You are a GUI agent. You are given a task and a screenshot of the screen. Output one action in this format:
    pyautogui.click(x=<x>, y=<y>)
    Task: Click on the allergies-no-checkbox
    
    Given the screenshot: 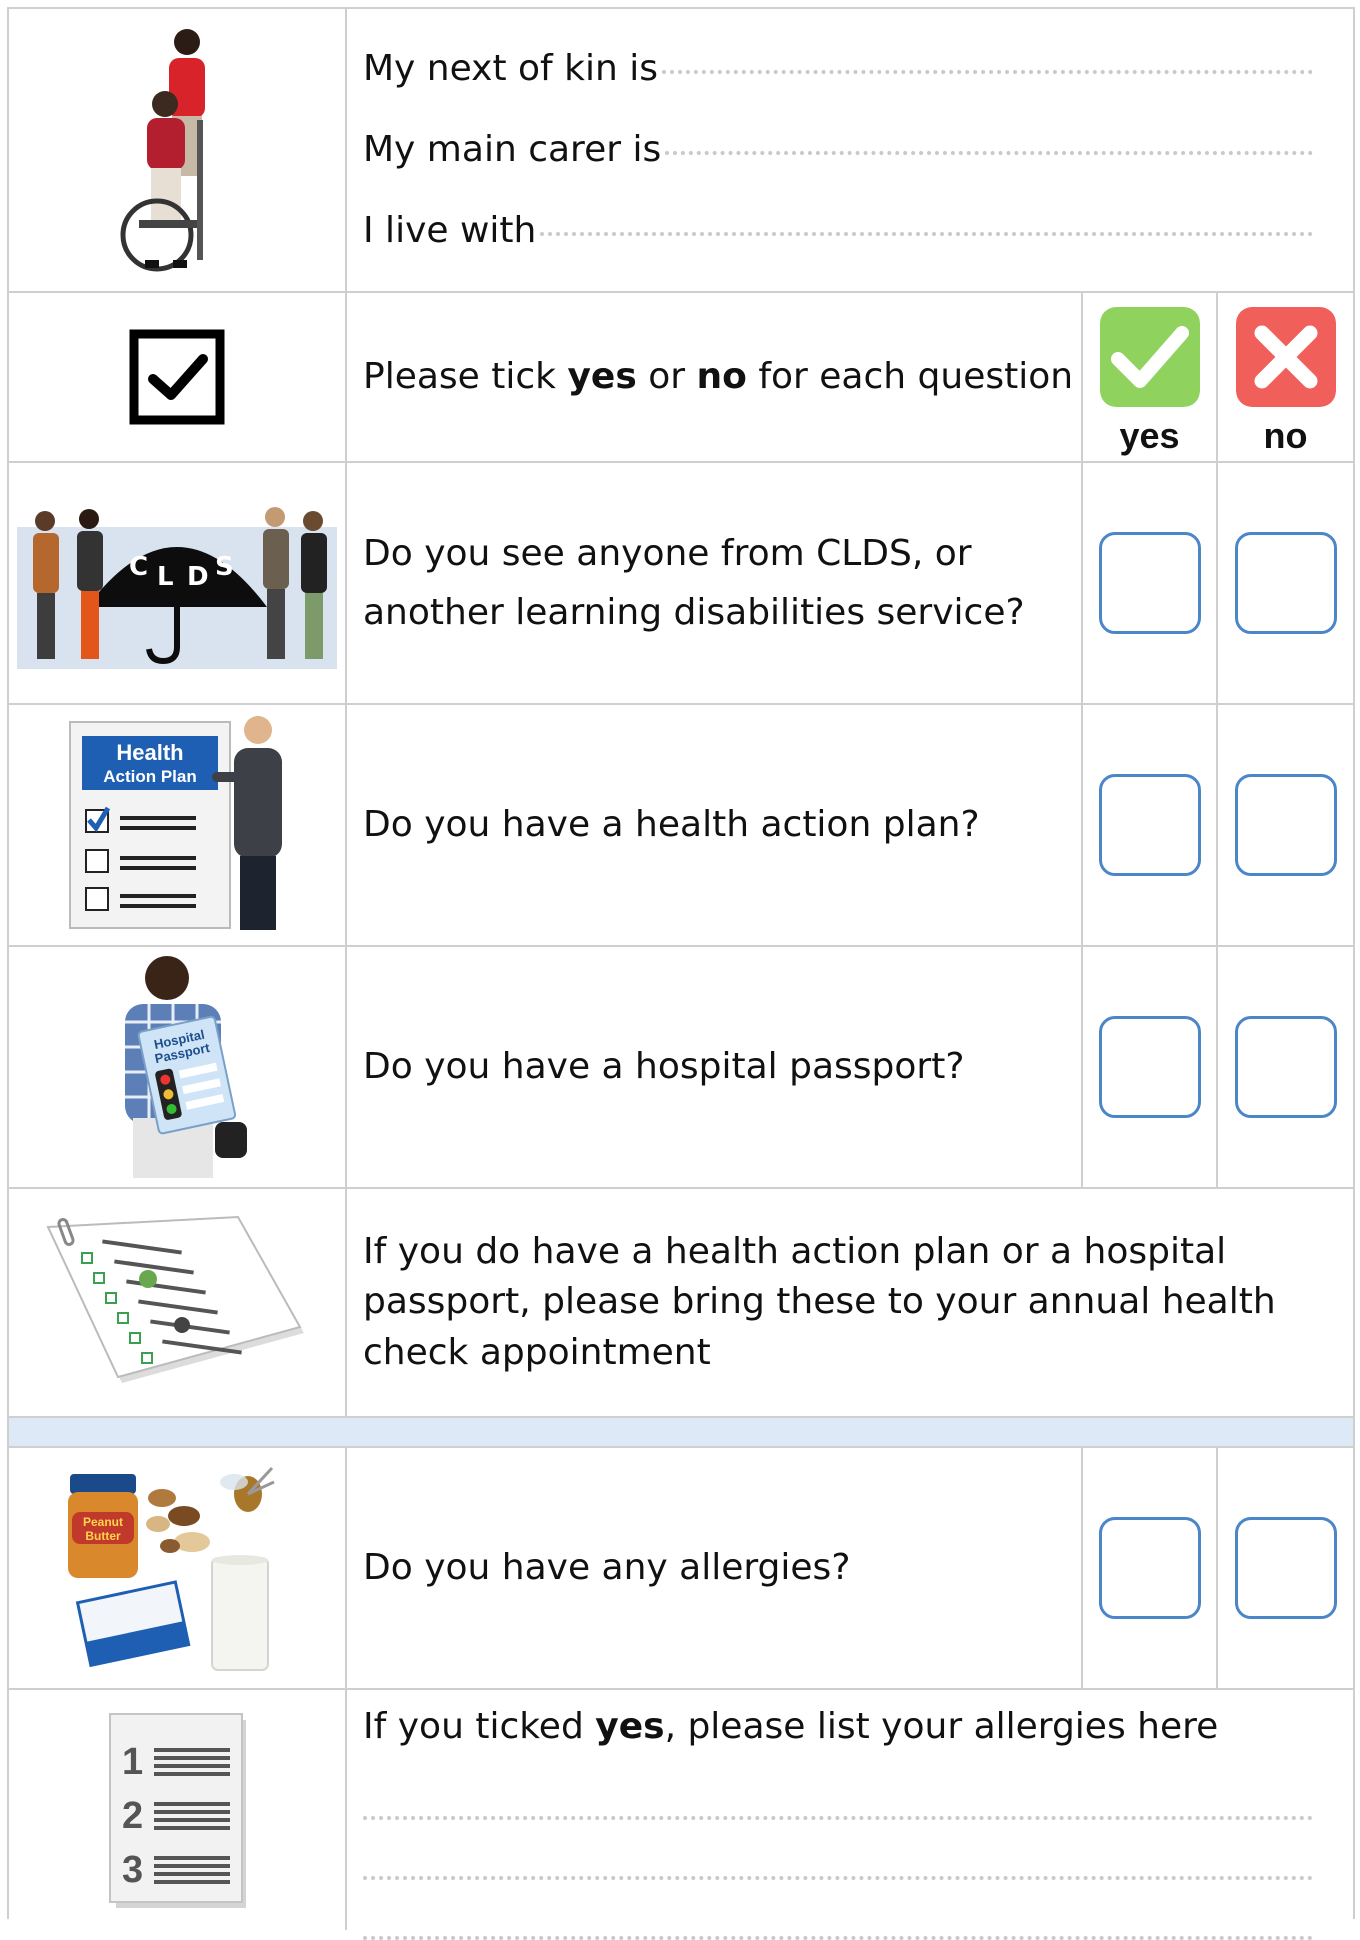 What is the action you would take?
    pyautogui.click(x=1285, y=1568)
    